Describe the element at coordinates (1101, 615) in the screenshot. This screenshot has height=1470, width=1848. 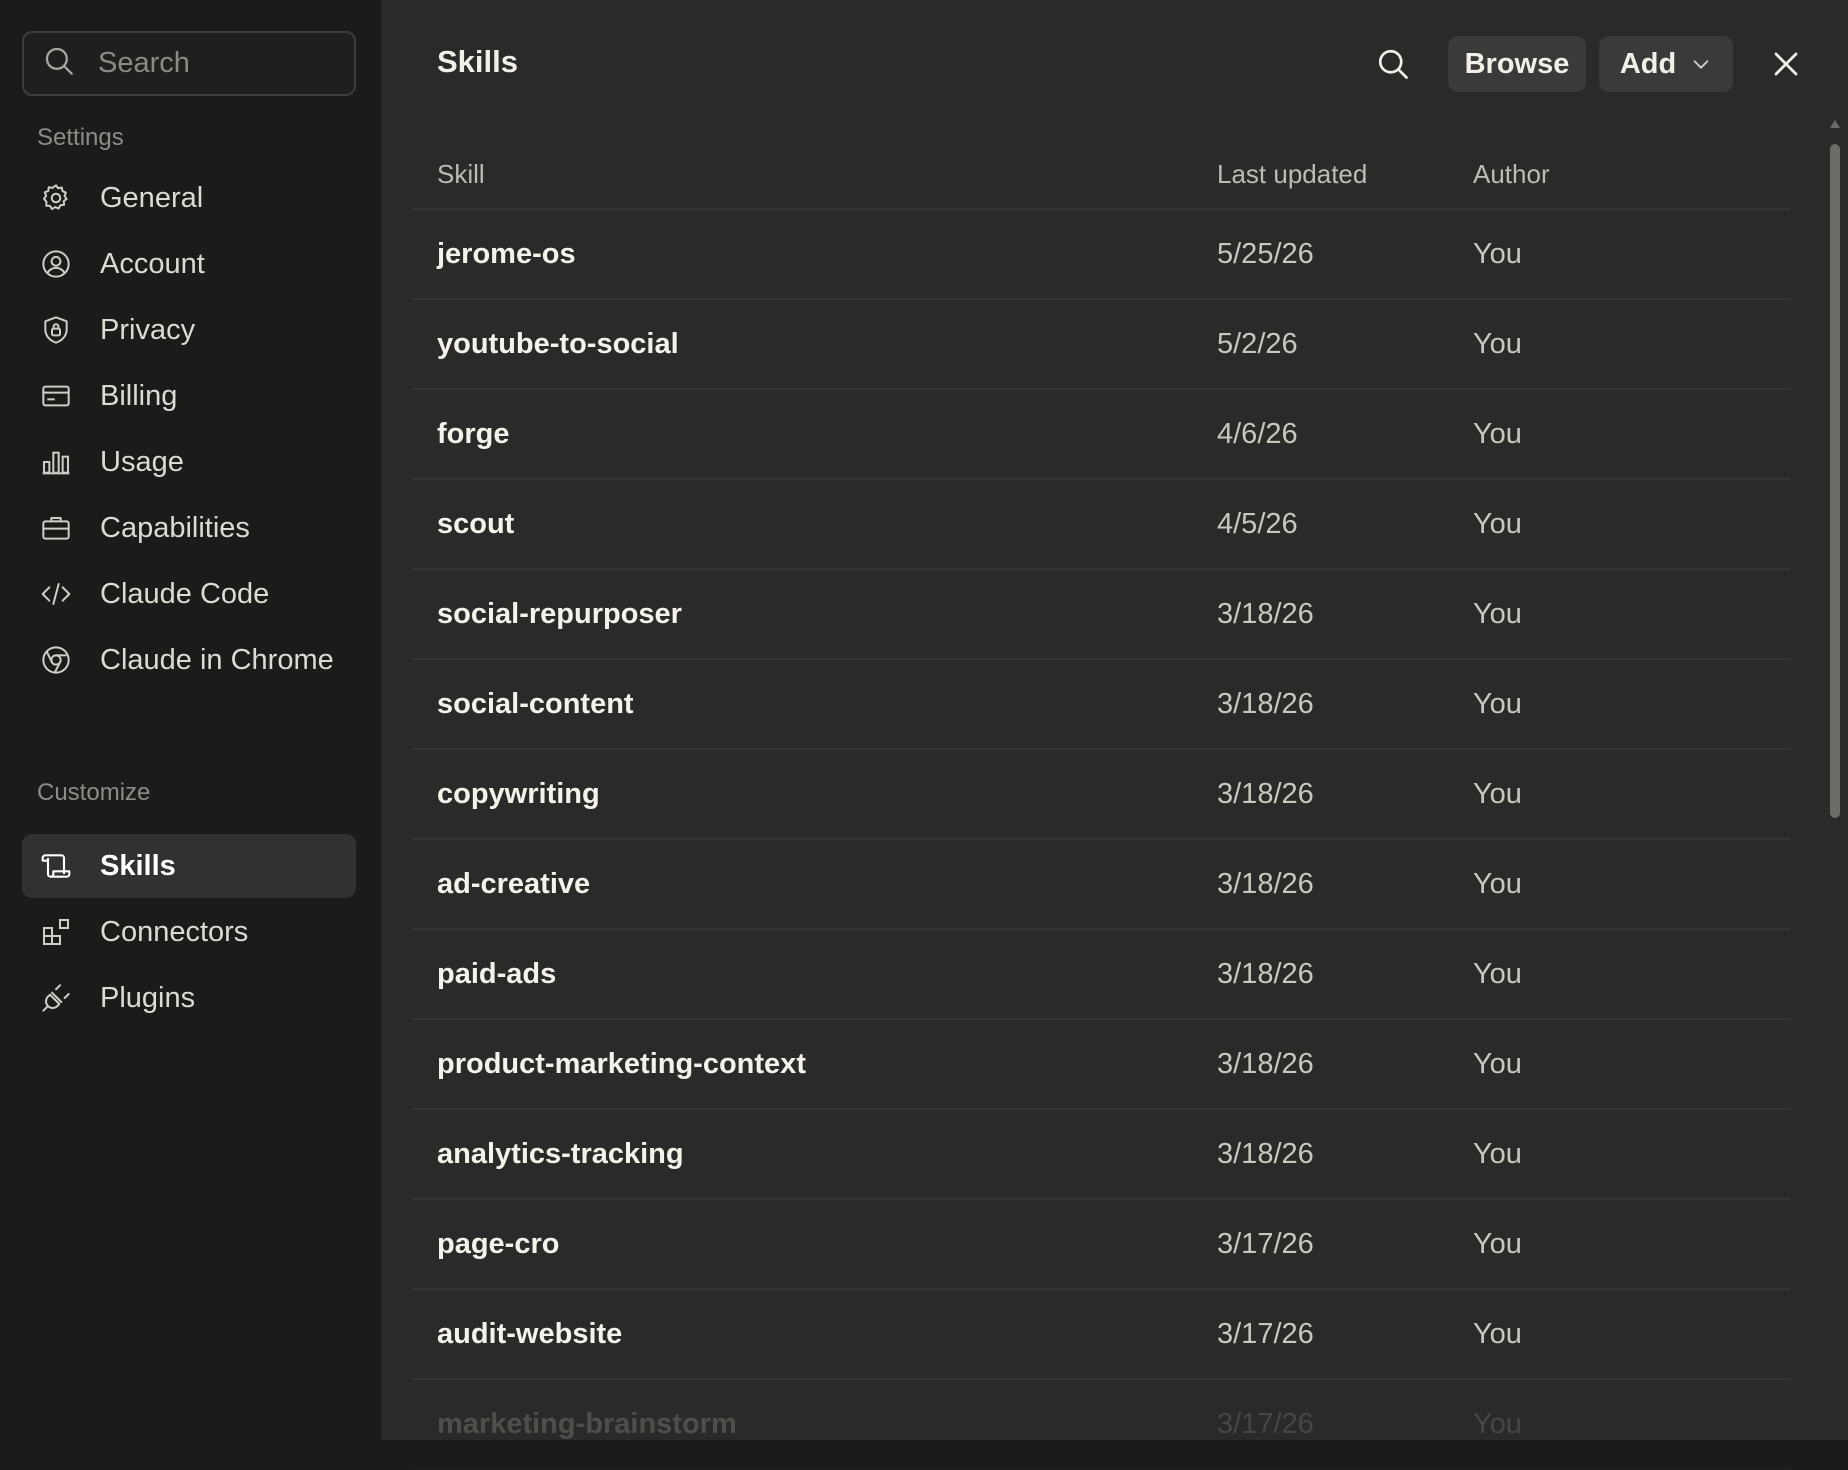
I see `table-row: social-repurposer 3/18/26 You` at that location.